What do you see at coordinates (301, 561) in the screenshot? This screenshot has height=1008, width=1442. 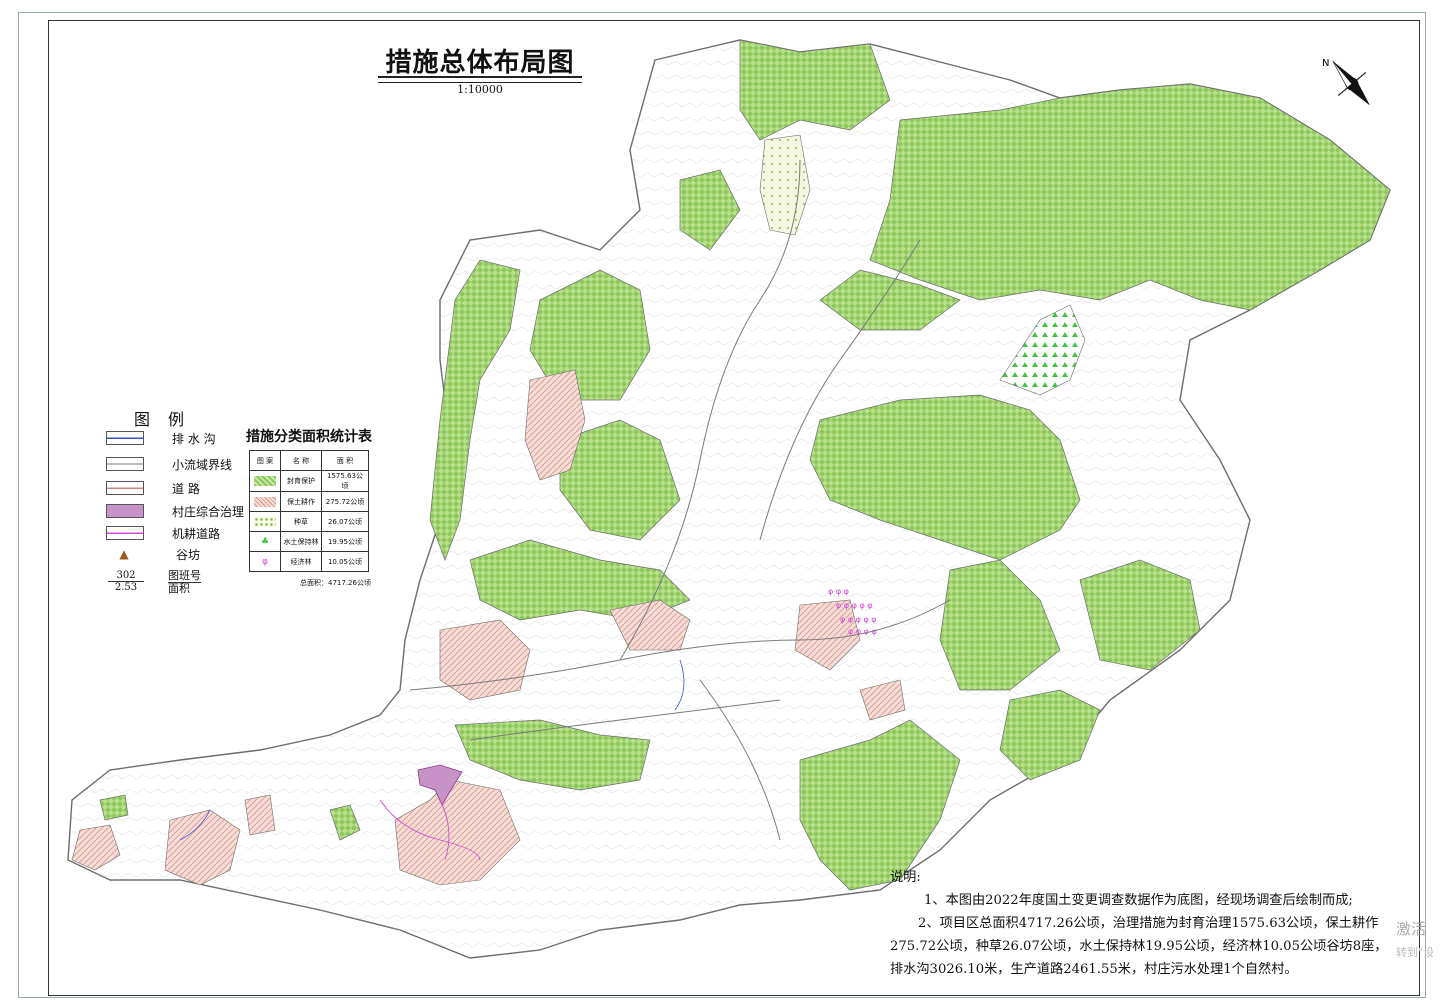 I see `measure-name: 经济林` at bounding box center [301, 561].